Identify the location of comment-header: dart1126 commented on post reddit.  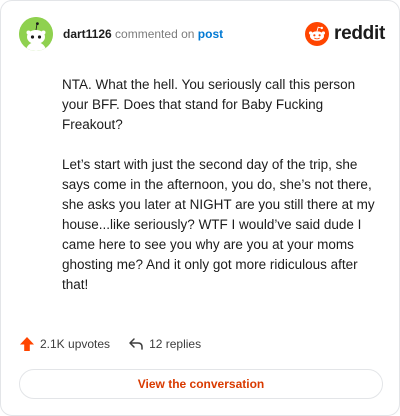
(202, 35).